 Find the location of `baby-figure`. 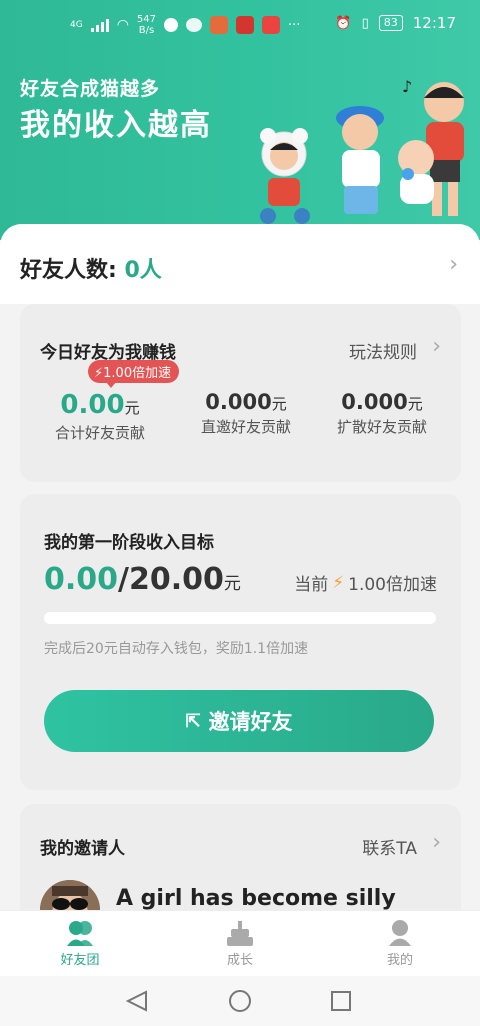

baby-figure is located at coordinates (416, 172).